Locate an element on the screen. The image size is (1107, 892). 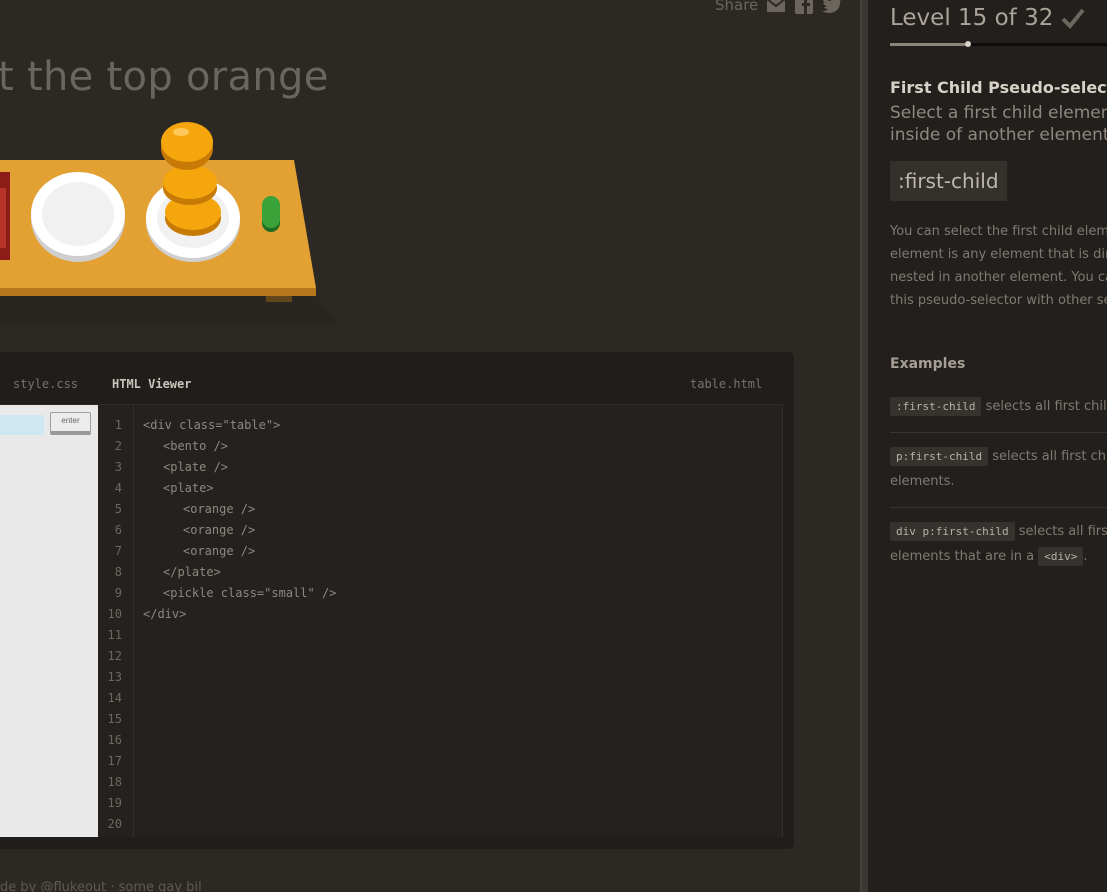
example-text: elements that are in a is located at coordinates (962, 556).